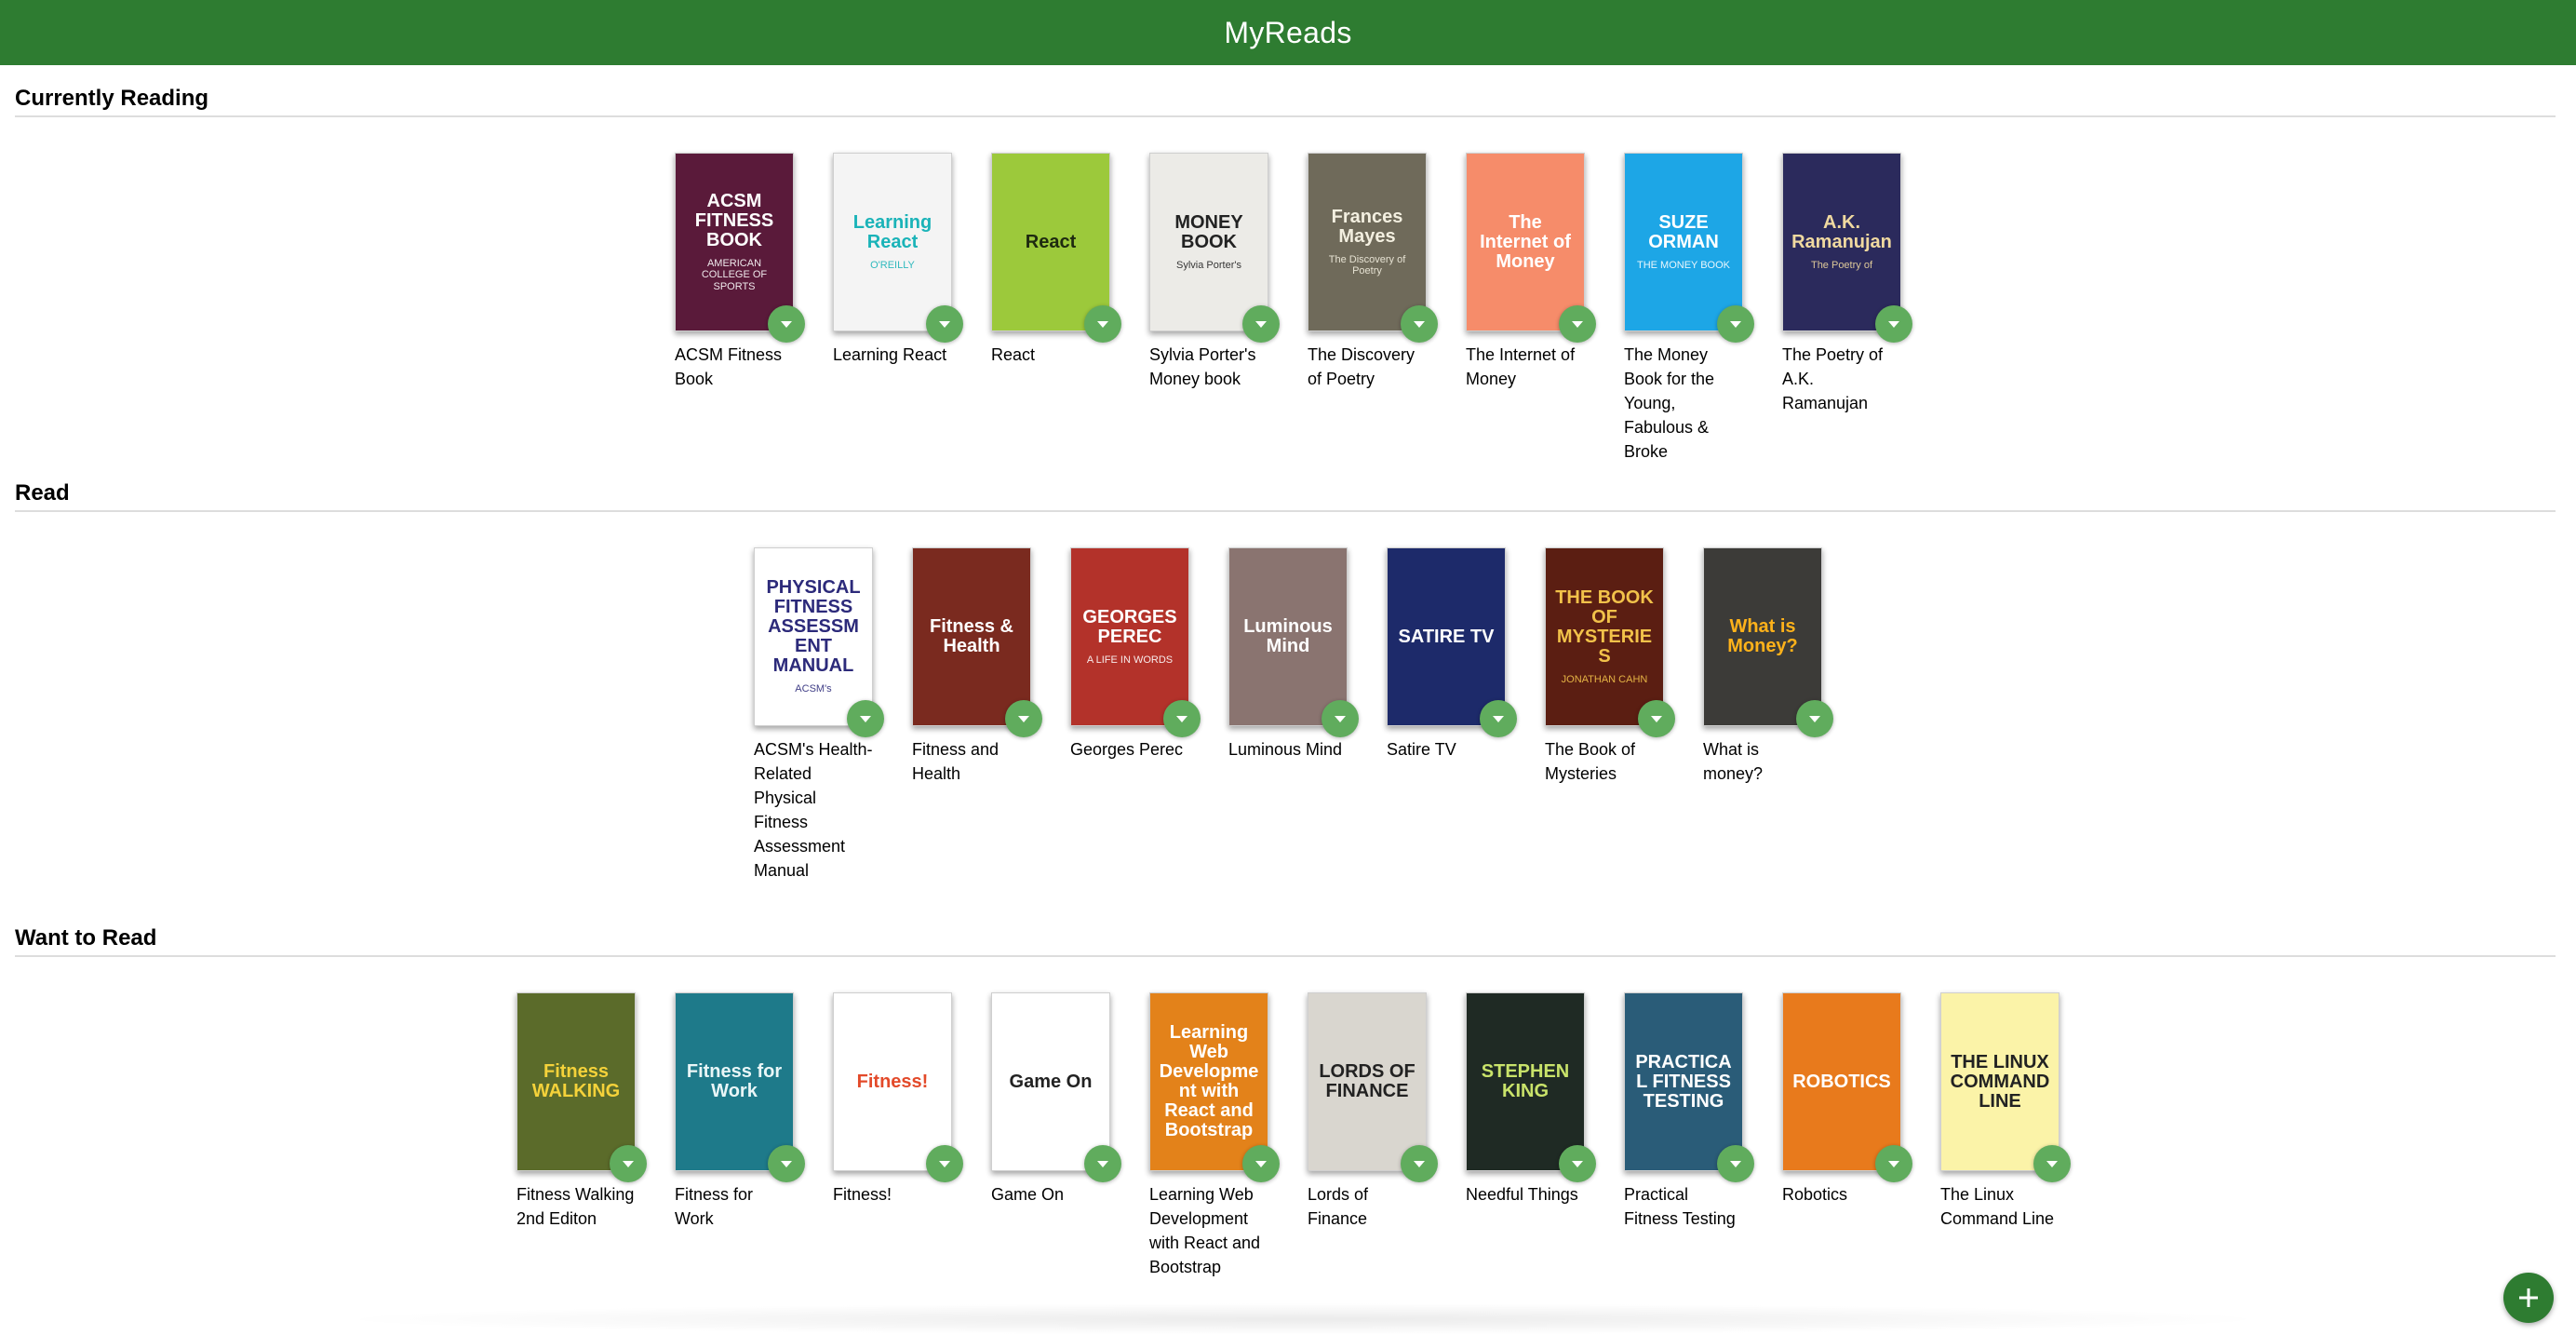 The width and height of the screenshot is (2576, 1335). I want to click on book-top: Game On, so click(1056, 1087).